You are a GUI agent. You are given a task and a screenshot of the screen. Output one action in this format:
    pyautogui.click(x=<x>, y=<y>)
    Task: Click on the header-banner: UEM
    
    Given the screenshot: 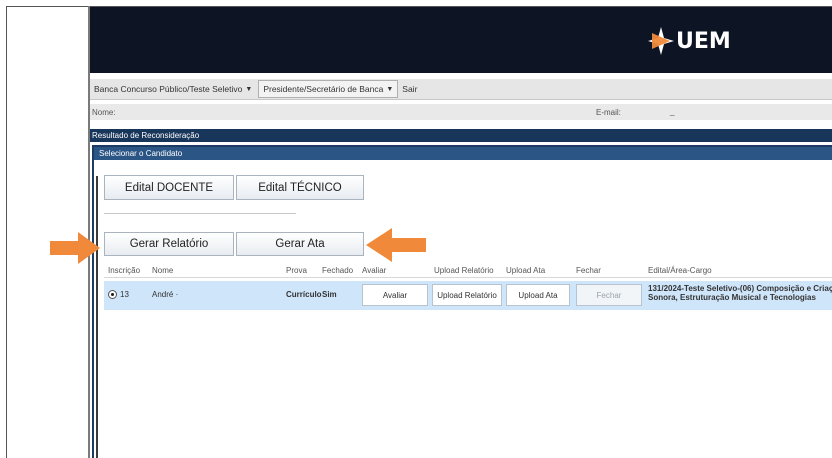 What is the action you would take?
    pyautogui.click(x=461, y=40)
    